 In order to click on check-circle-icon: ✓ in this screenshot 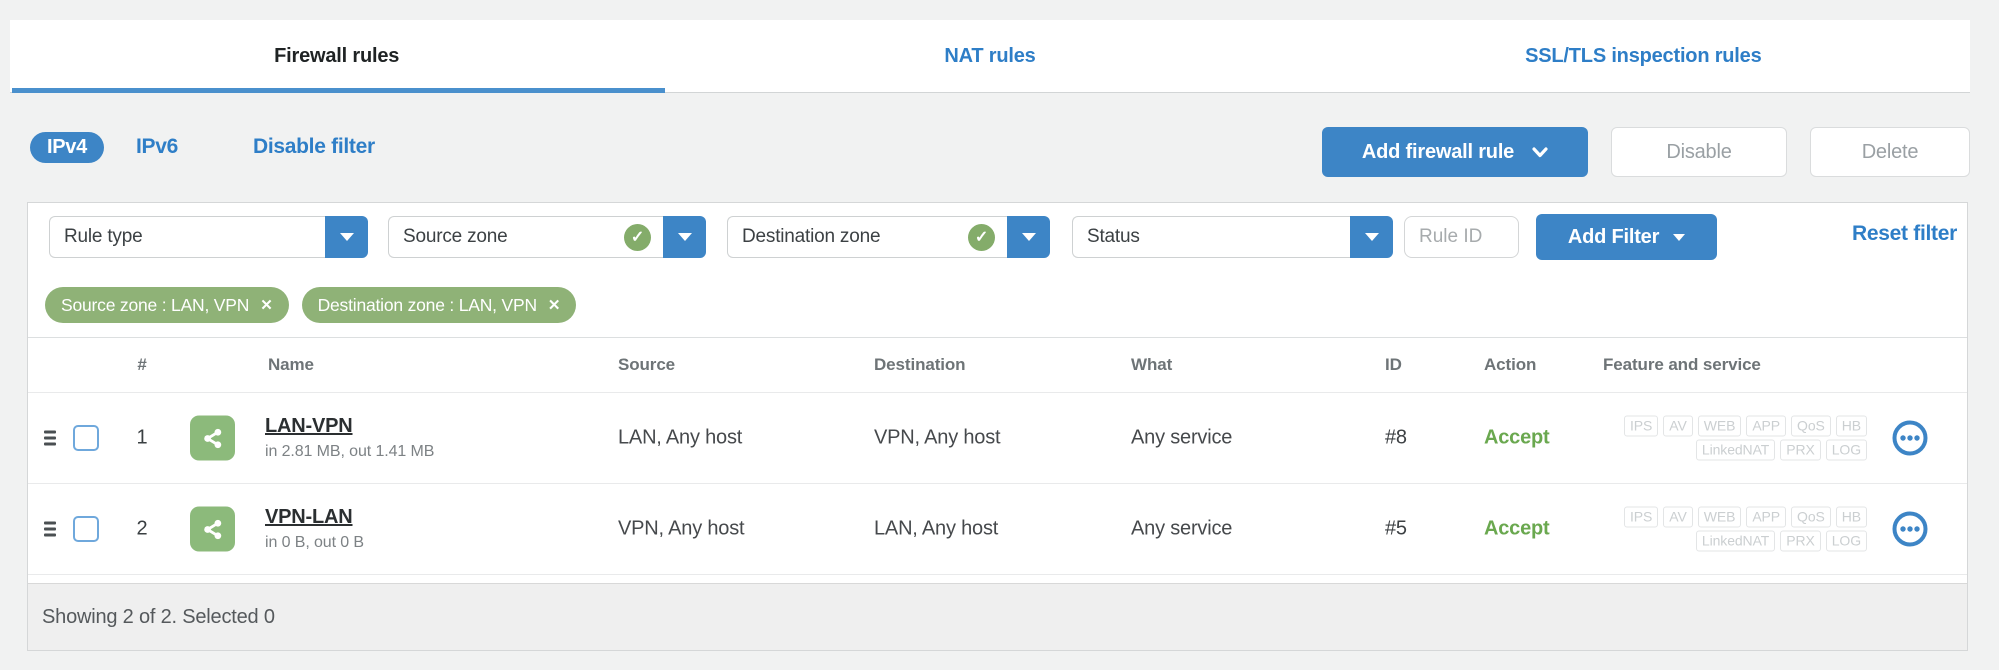, I will do `click(637, 237)`.